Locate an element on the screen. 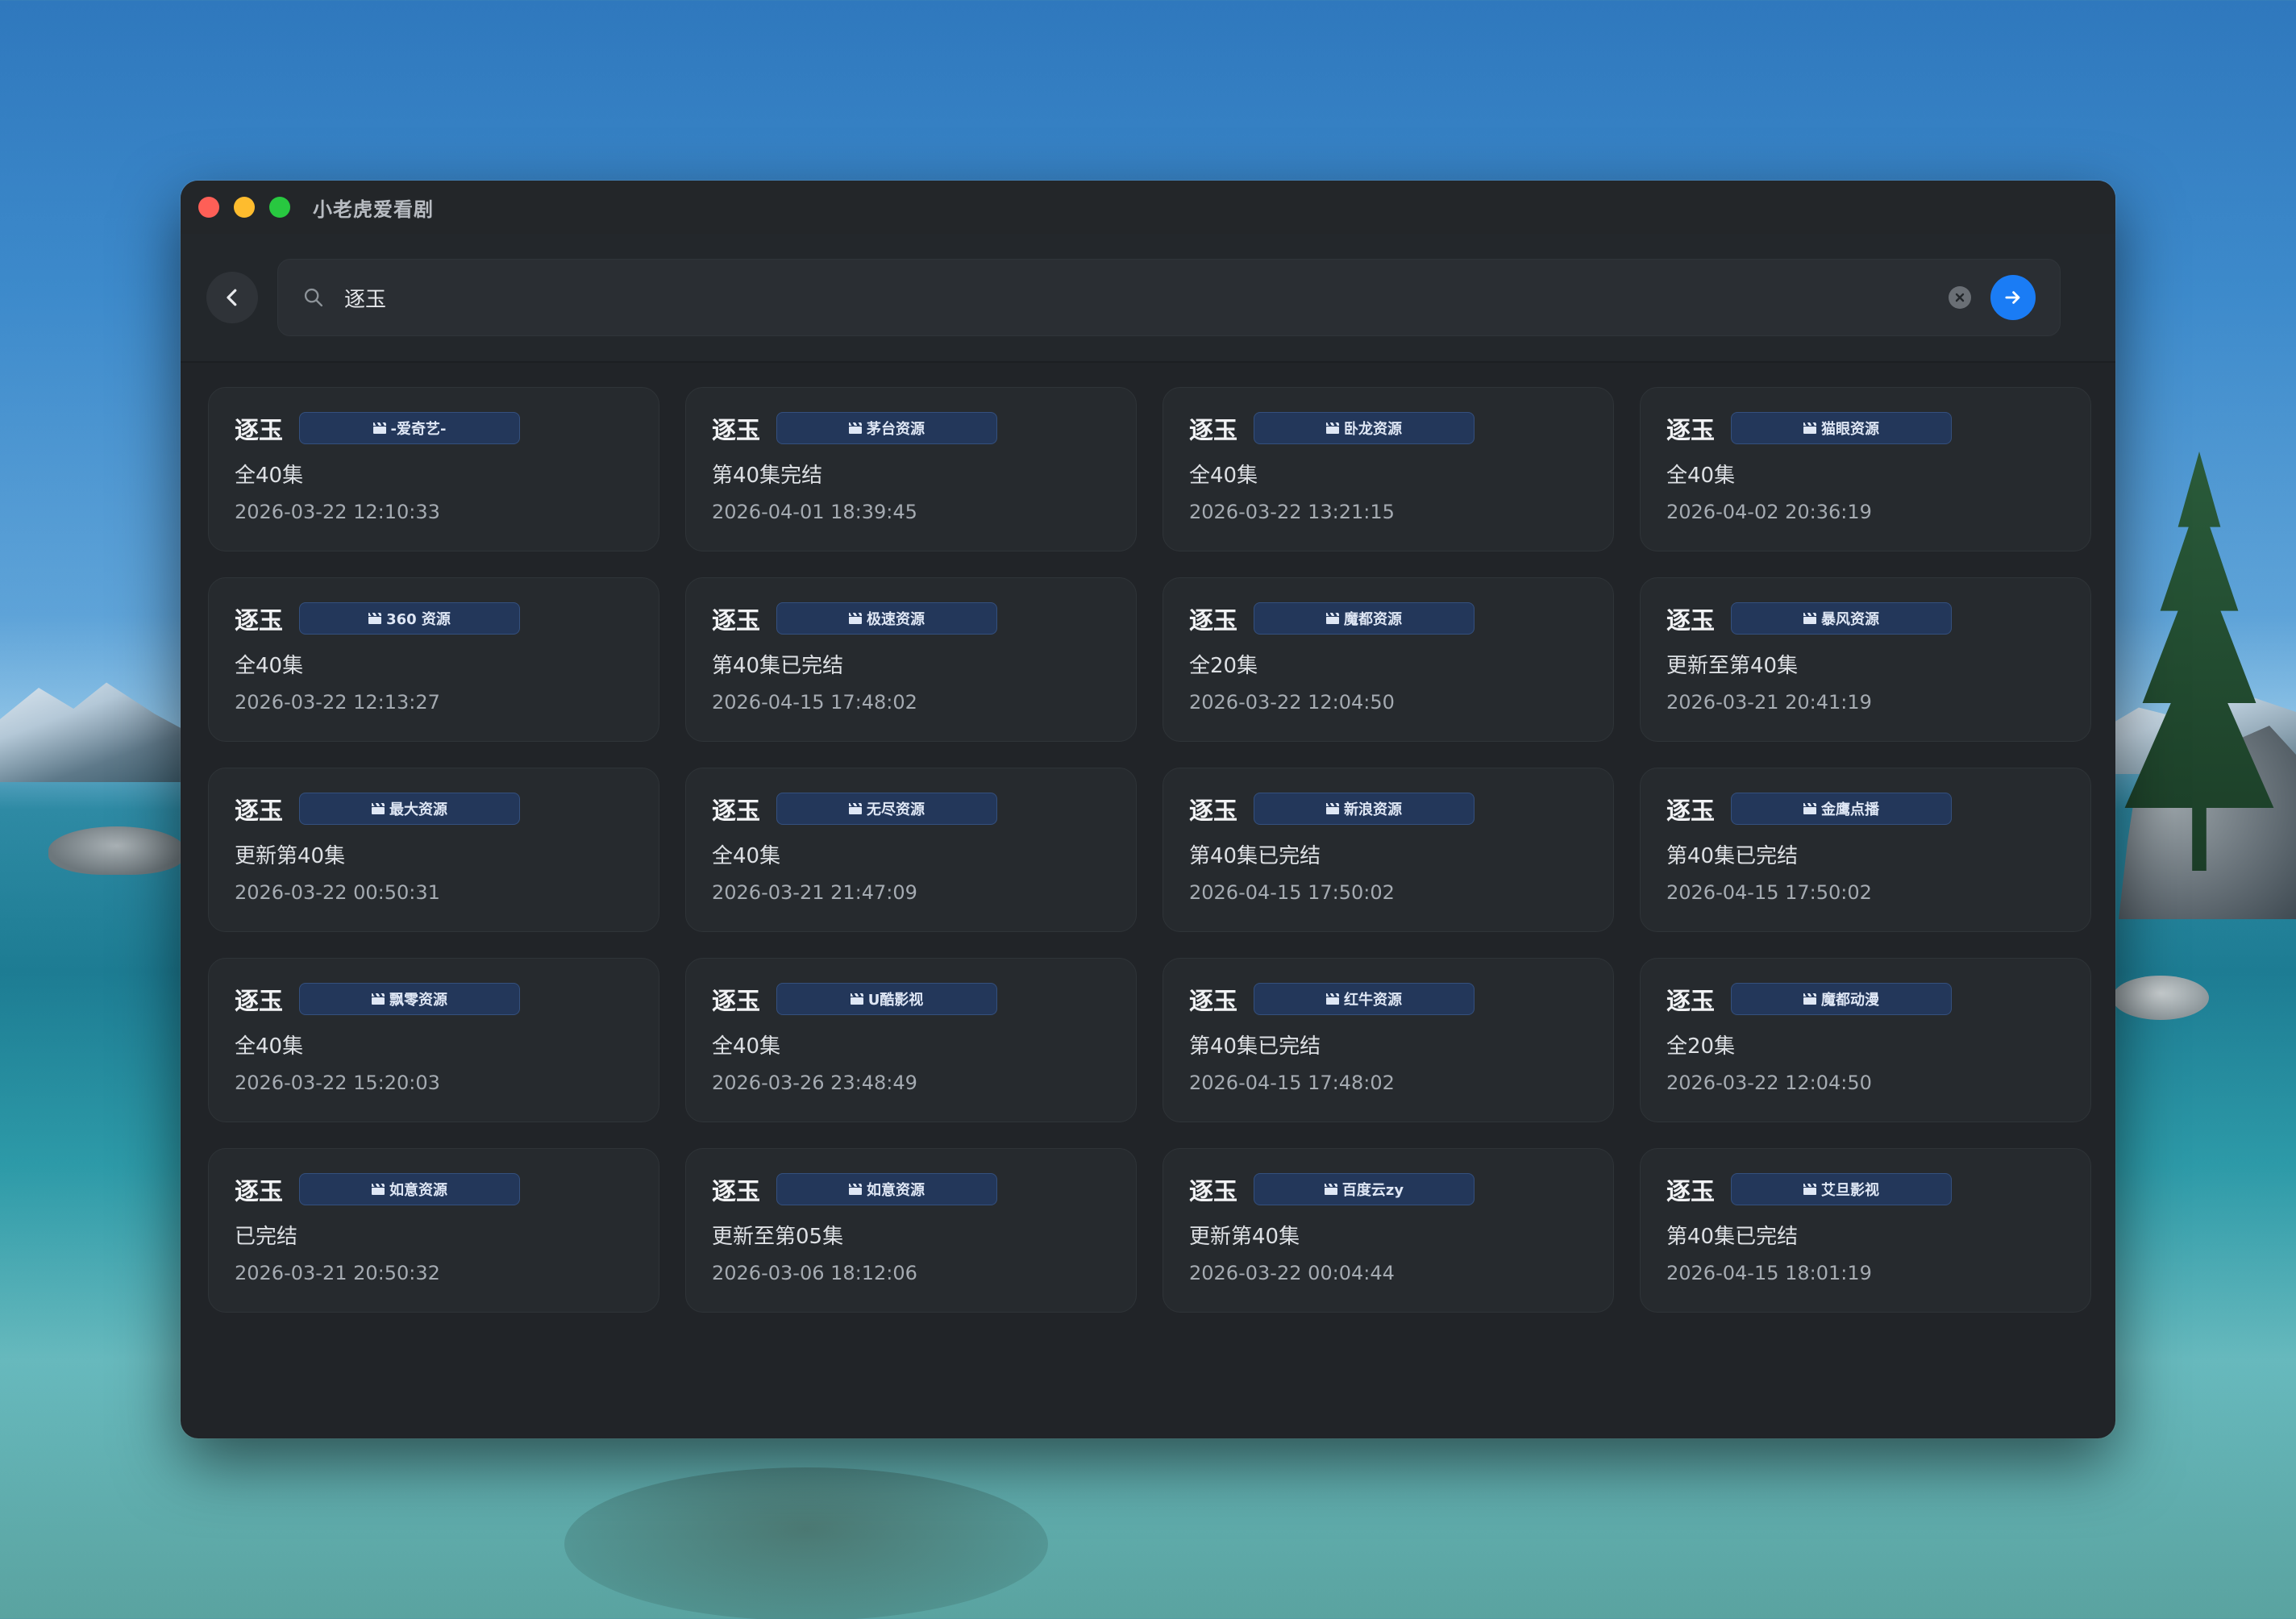 Image resolution: width=2296 pixels, height=1619 pixels. minimize-window-button is located at coordinates (244, 207).